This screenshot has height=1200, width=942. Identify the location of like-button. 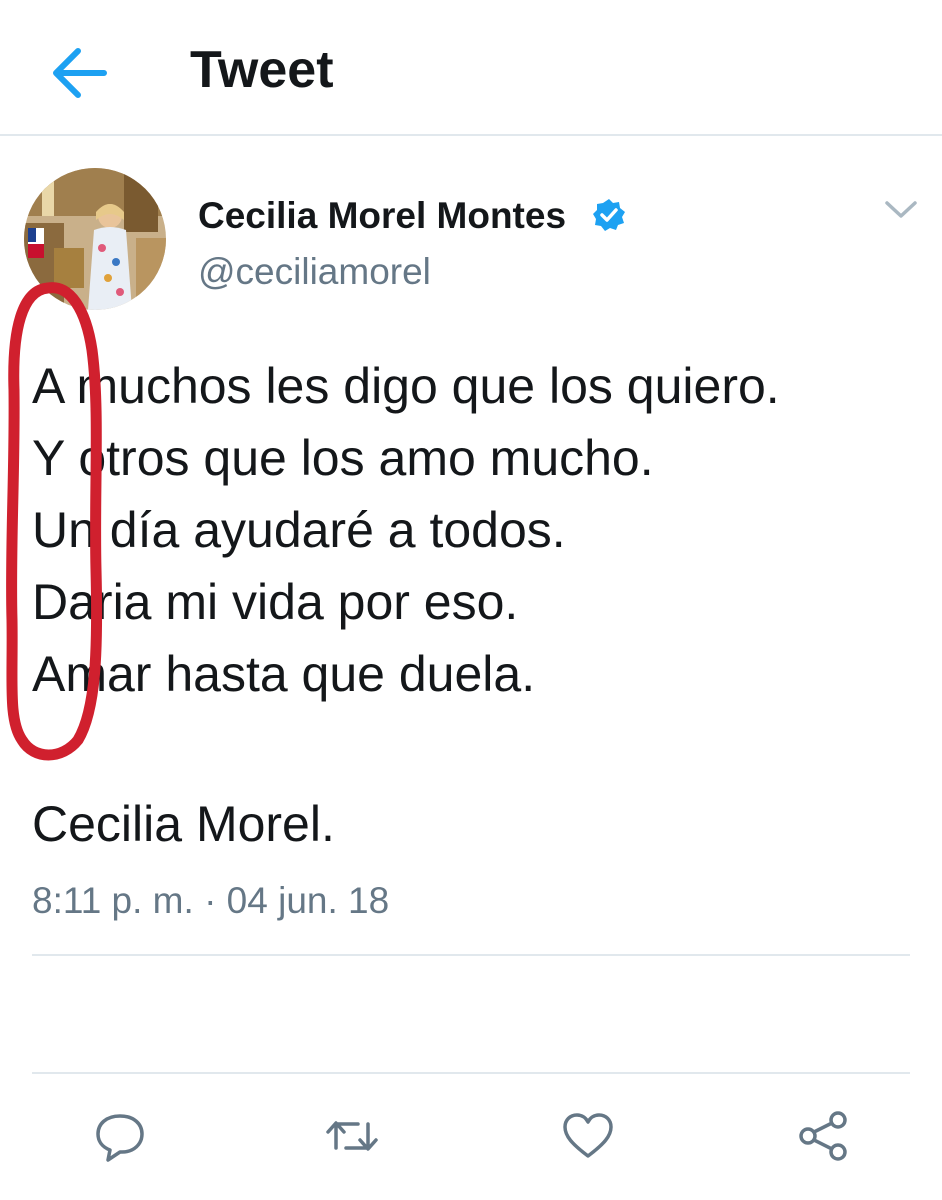
(588, 1136).